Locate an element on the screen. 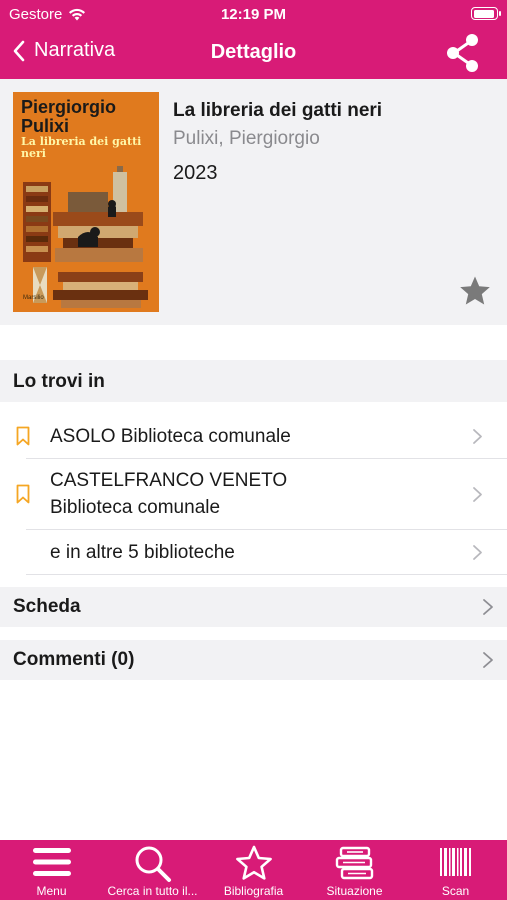  library-name: CASTELFRANCO VENETO Biblioteca comunale is located at coordinates (168, 494).